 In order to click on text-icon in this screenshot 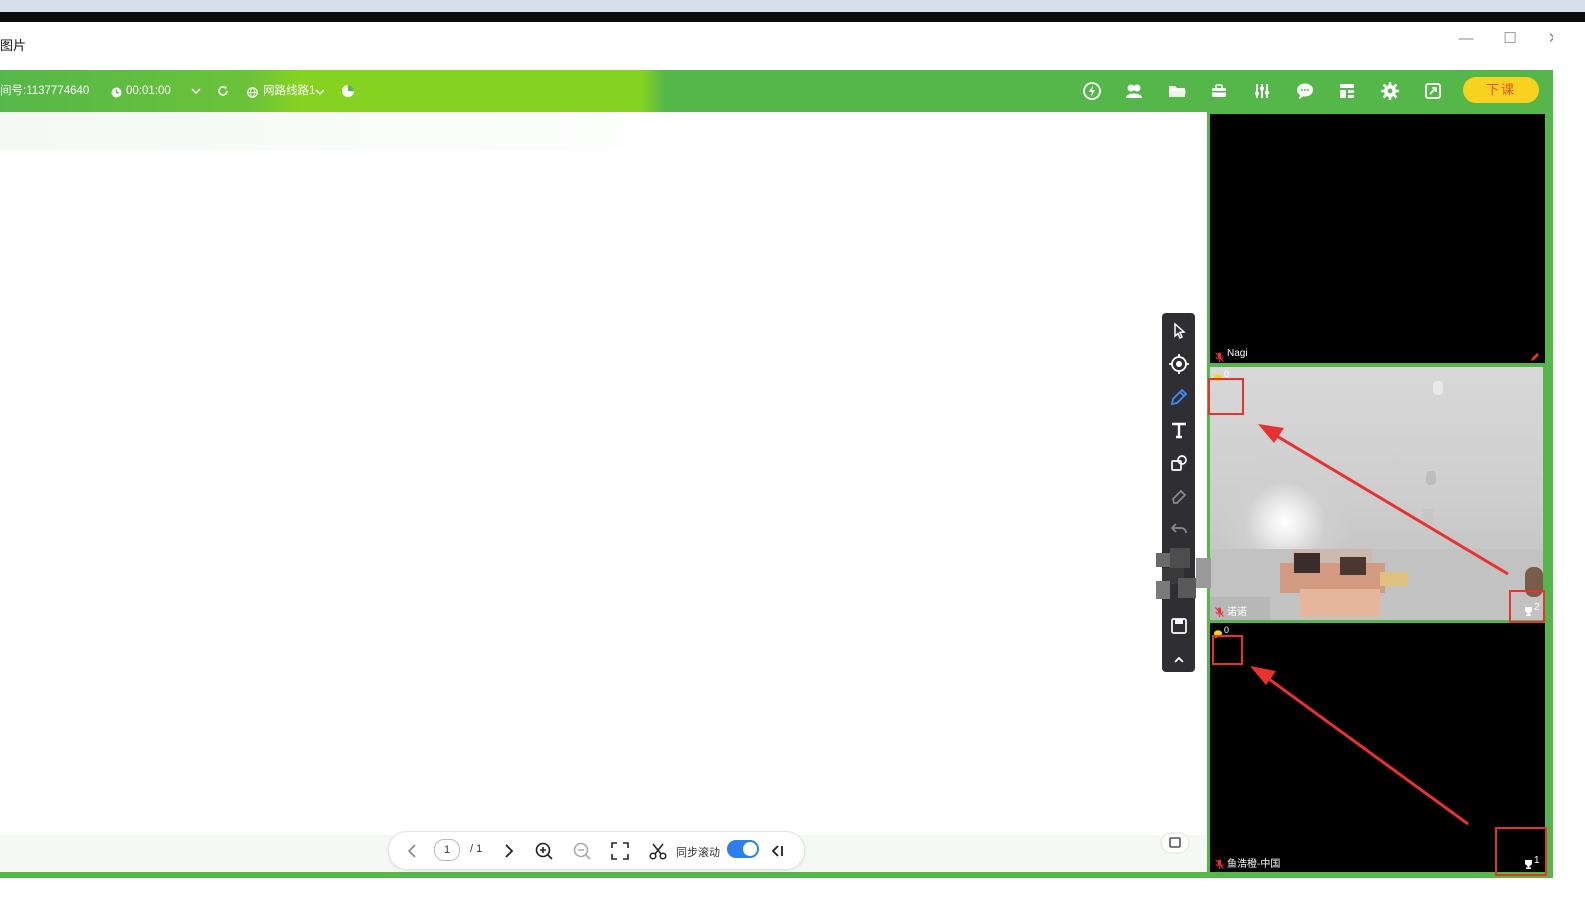, I will do `click(1179, 430)`.